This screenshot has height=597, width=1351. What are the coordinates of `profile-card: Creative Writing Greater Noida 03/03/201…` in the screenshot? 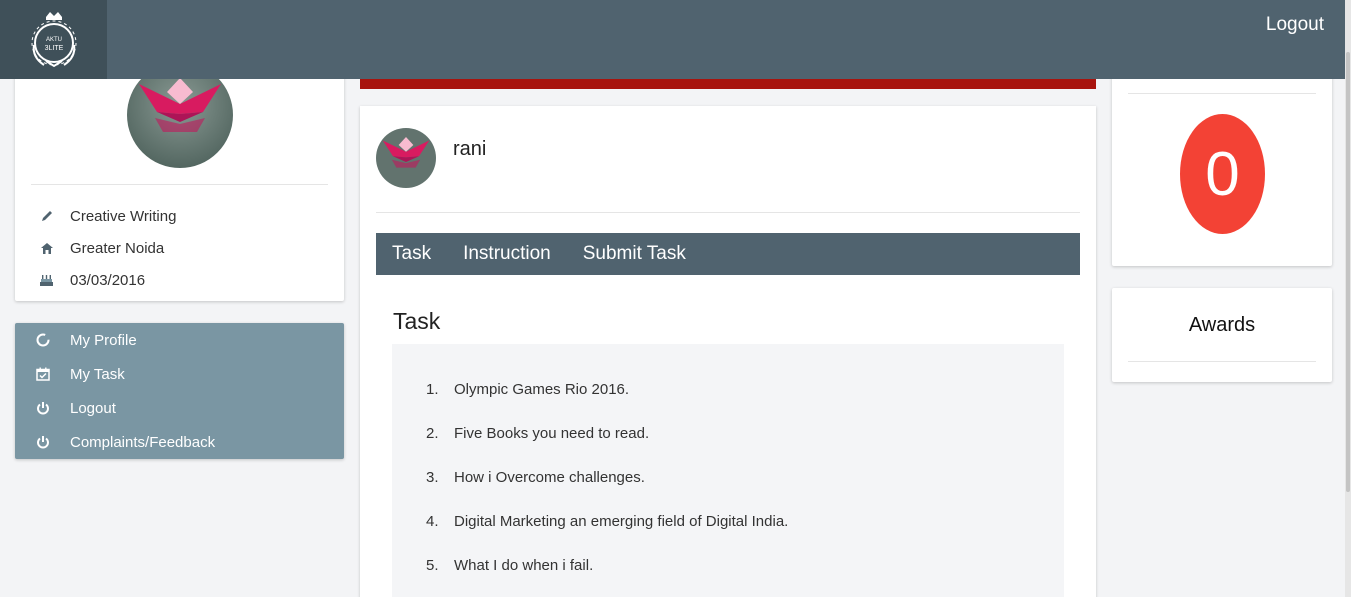 It's located at (179, 180).